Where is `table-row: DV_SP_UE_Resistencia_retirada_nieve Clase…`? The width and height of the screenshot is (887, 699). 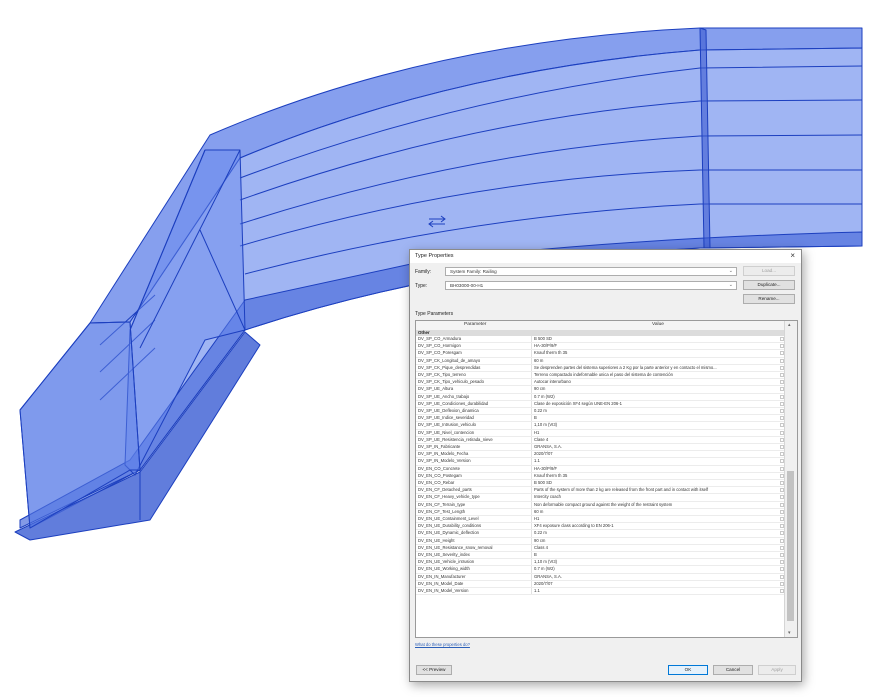
table-row: DV_SP_UE_Resistencia_retirada_nieve Clase… is located at coordinates (600, 440).